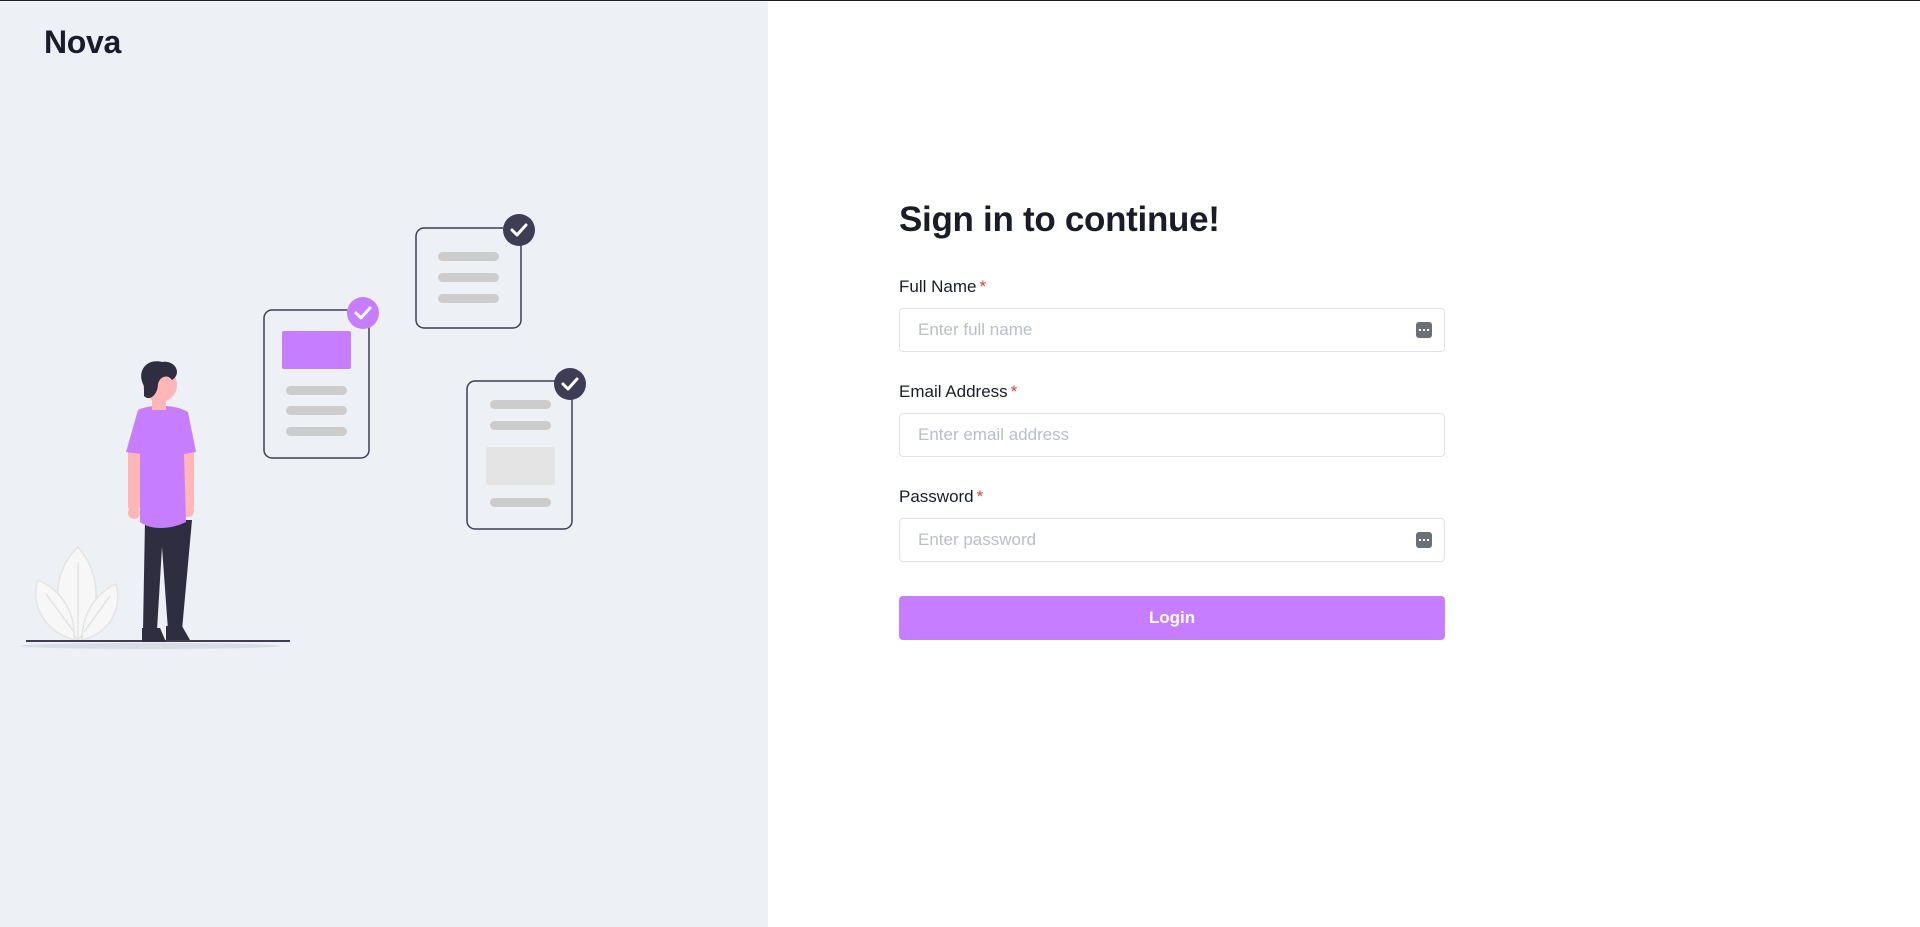 This screenshot has height=927, width=1920. What do you see at coordinates (76, 593) in the screenshot?
I see `plant-icon` at bounding box center [76, 593].